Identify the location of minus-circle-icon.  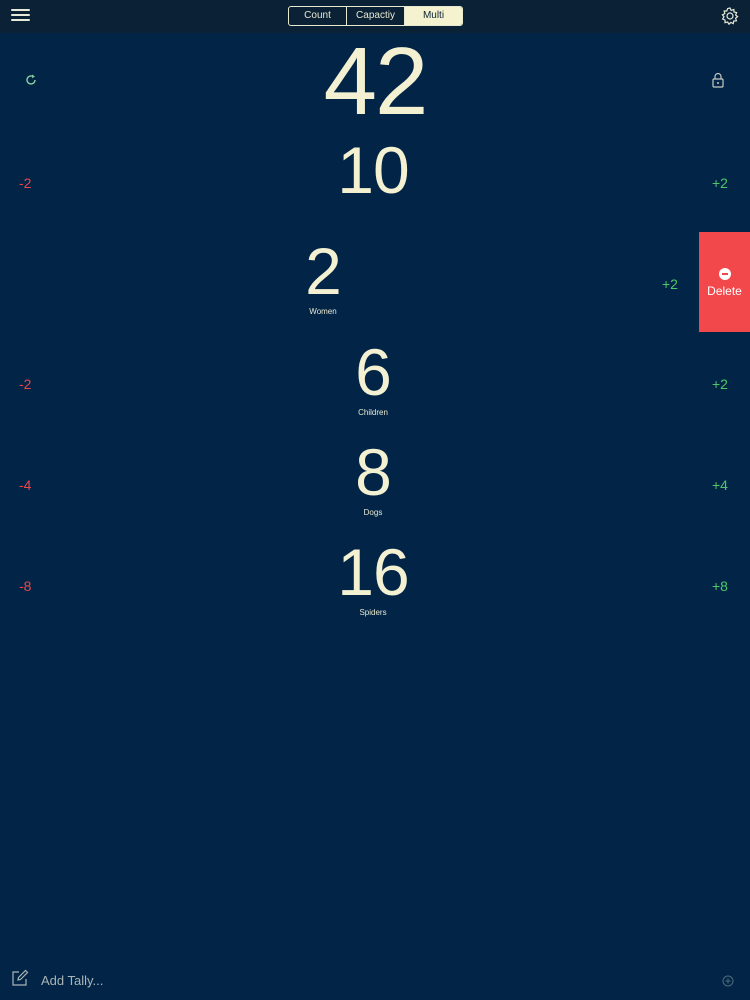
(724, 274).